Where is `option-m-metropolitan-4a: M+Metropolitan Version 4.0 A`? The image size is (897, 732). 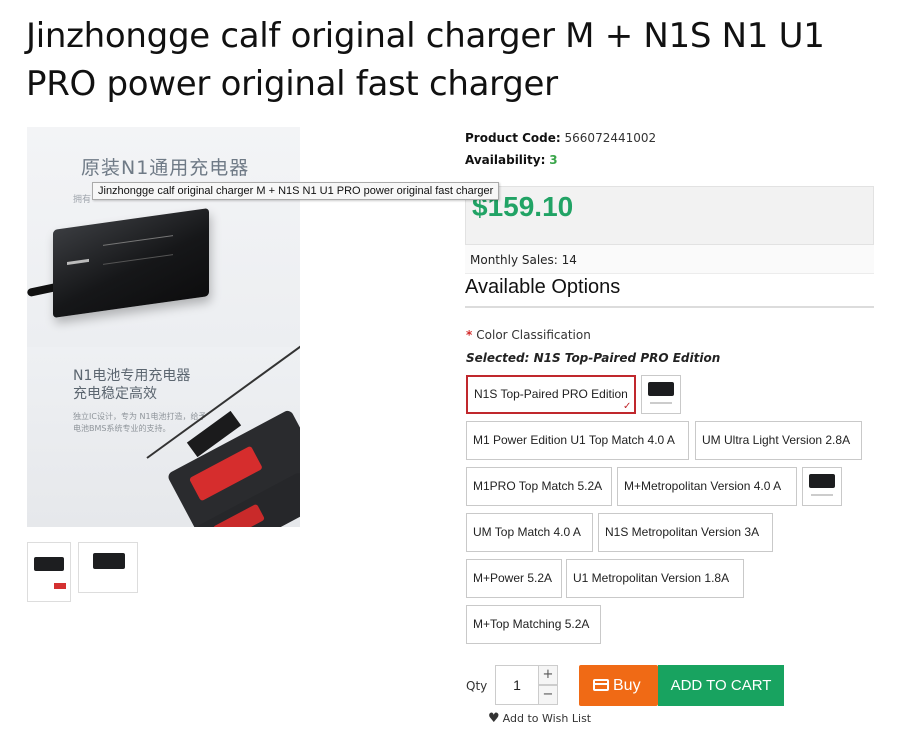 option-m-metropolitan-4a: M+Metropolitan Version 4.0 A is located at coordinates (707, 486).